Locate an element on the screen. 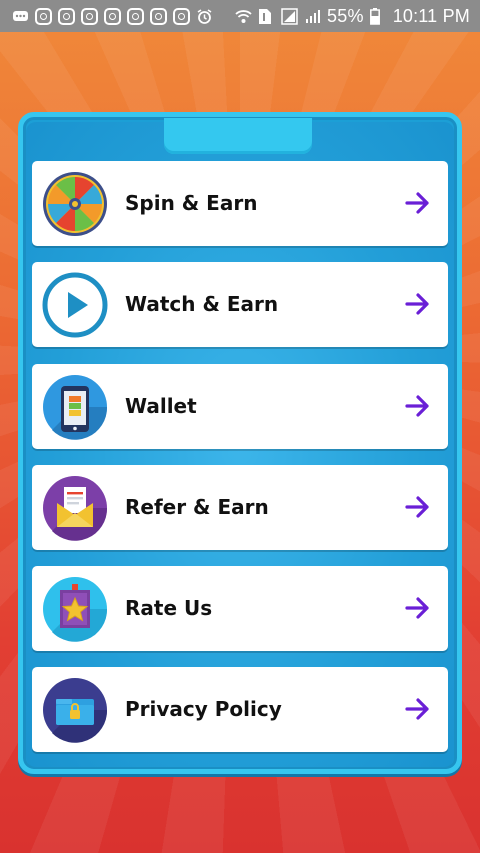 This screenshot has width=480, height=853. privacy-policy-label: Privacy Policy is located at coordinates (203, 709).